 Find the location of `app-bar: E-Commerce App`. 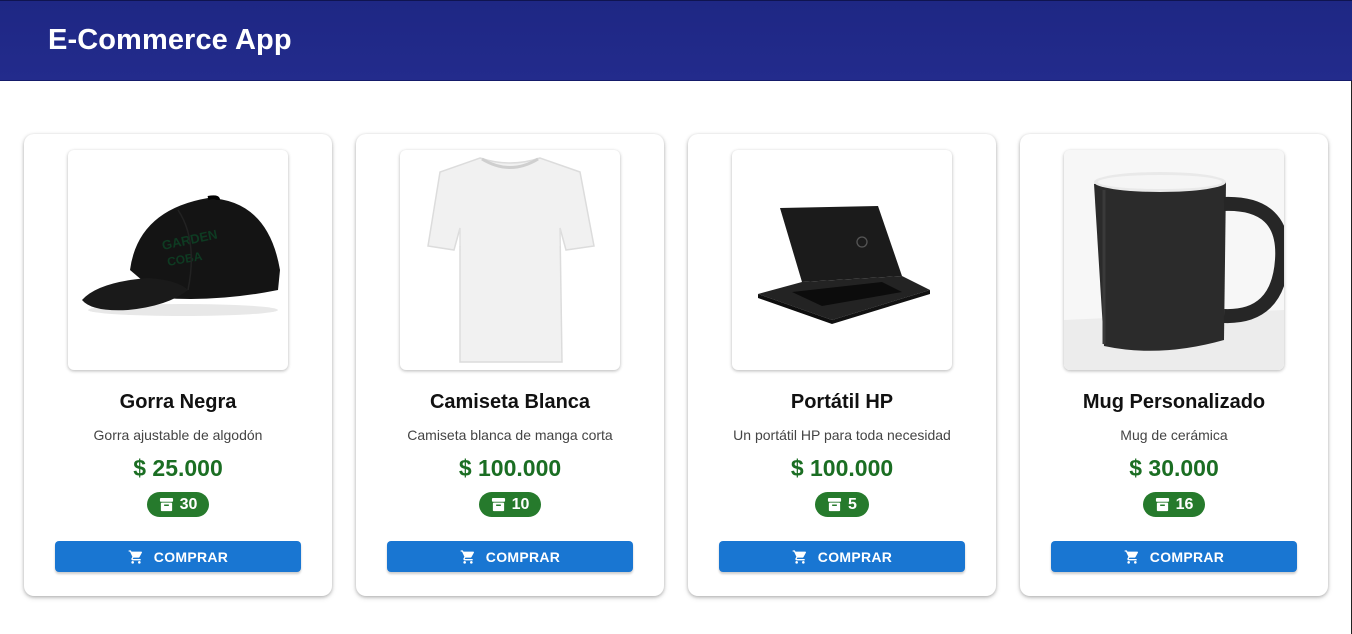

app-bar: E-Commerce App is located at coordinates (676, 40).